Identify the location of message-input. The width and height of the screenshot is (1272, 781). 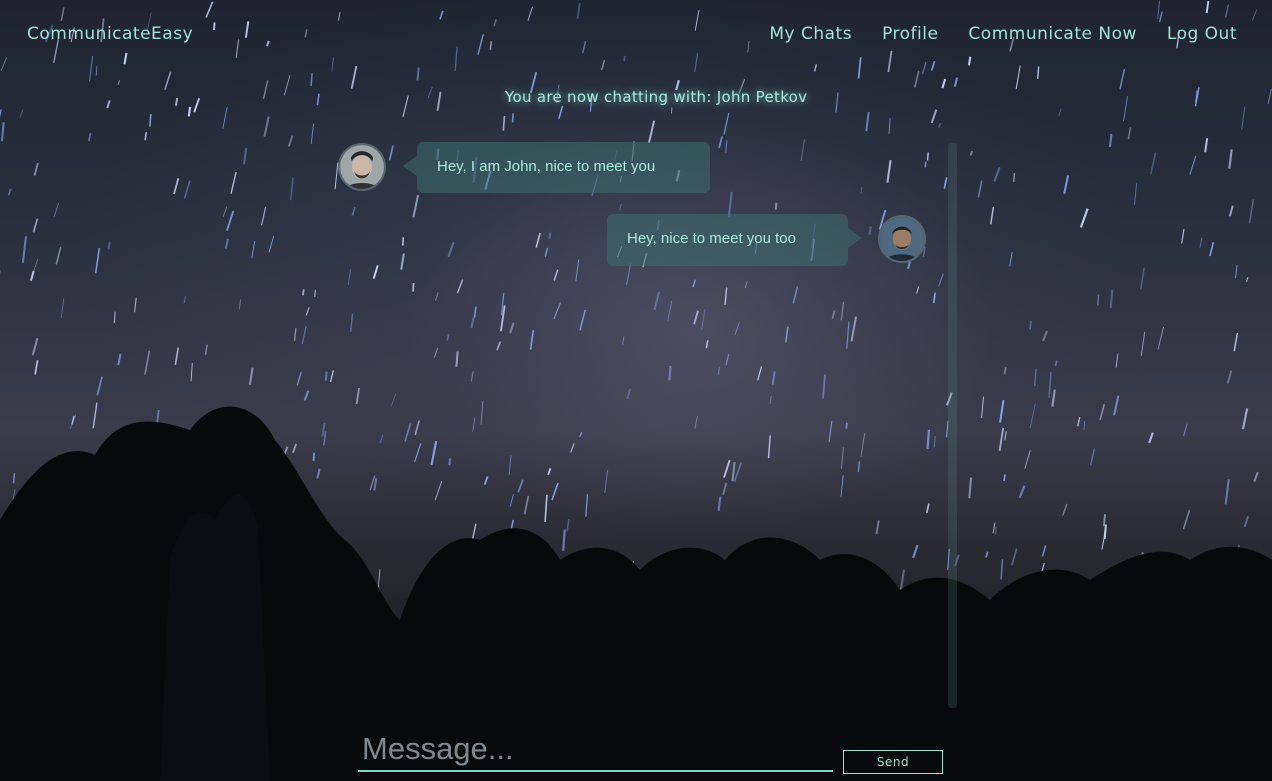
(595, 750).